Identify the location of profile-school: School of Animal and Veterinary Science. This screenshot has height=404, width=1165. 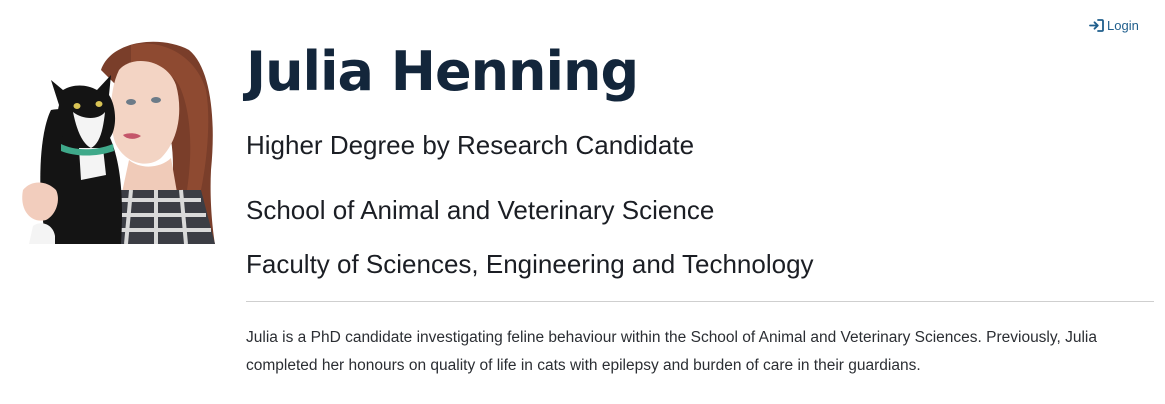
(480, 210).